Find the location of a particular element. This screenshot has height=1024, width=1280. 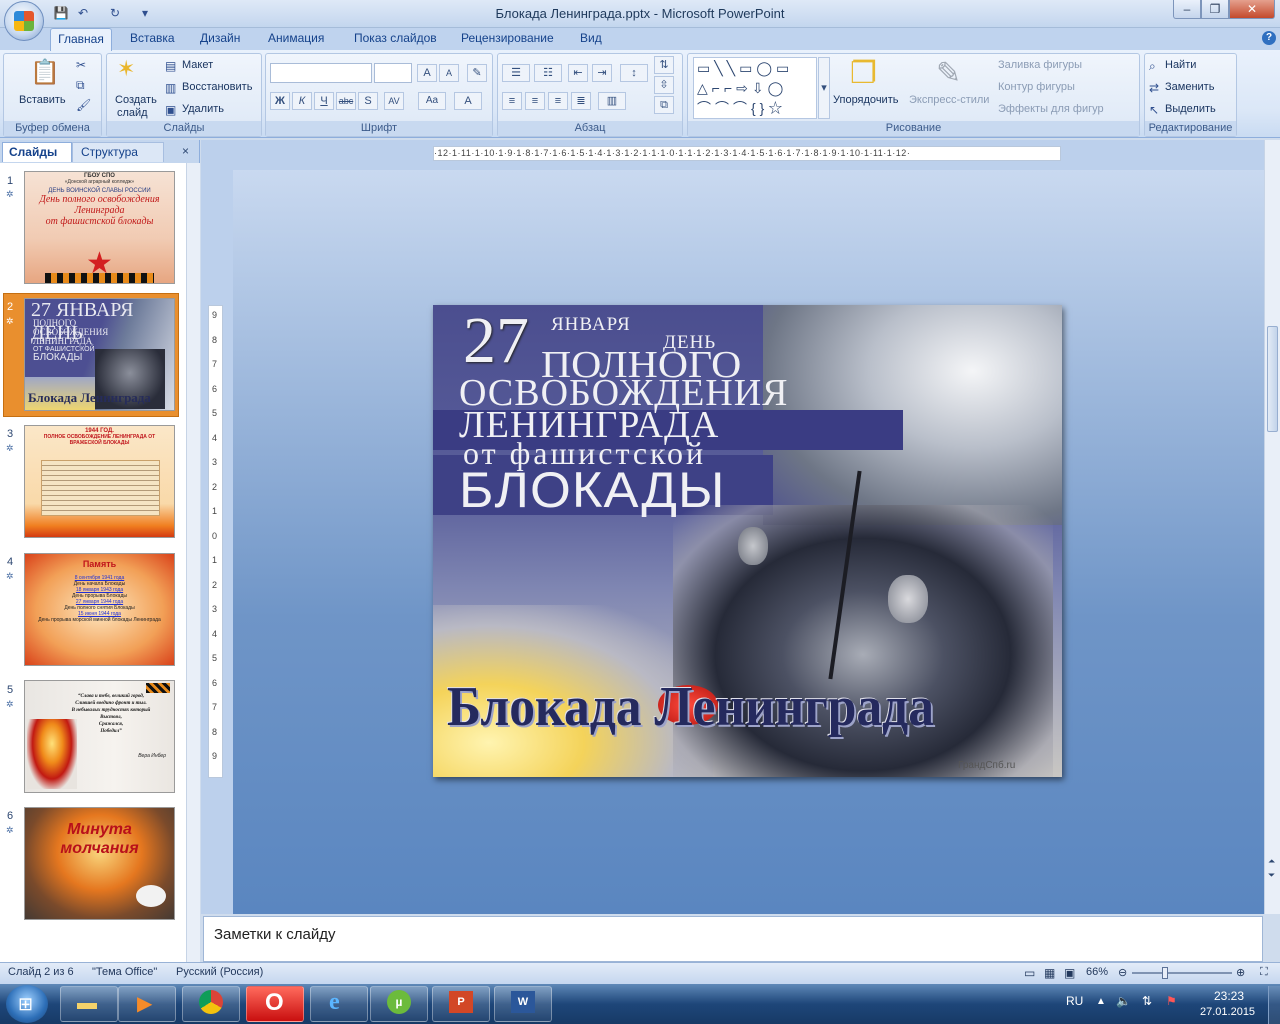

layout-button: Макет is located at coordinates (197, 65).